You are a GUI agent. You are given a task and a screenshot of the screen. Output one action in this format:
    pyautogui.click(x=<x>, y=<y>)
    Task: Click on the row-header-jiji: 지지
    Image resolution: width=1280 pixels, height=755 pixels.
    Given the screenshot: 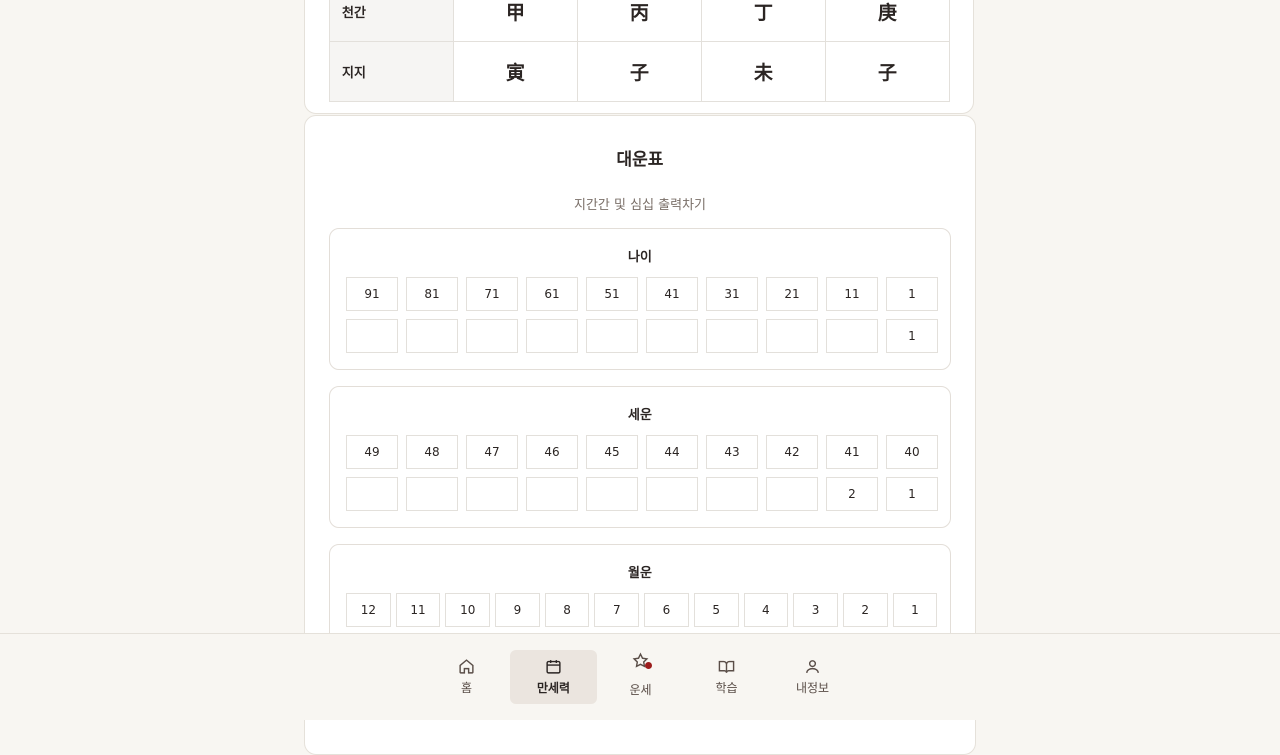 What is the action you would take?
    pyautogui.click(x=391, y=71)
    